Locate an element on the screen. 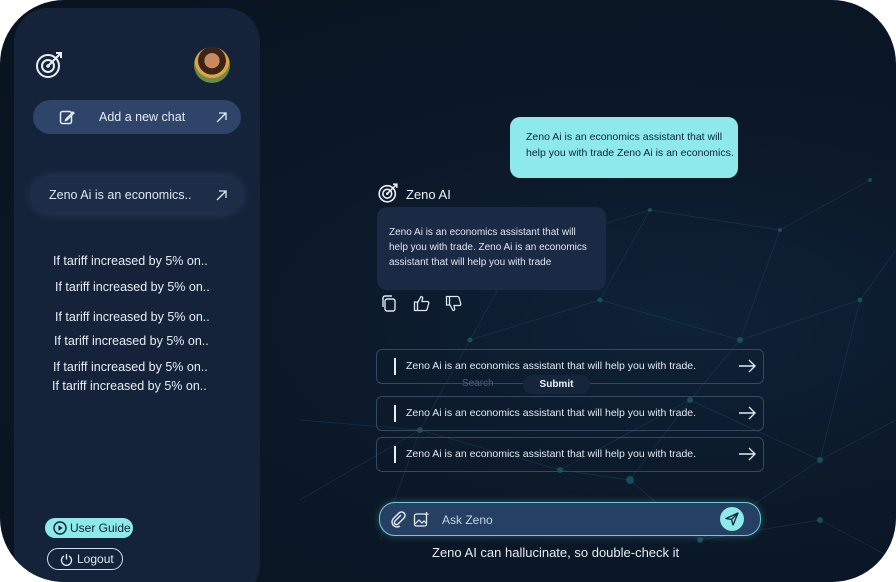  send-icon is located at coordinates (732, 519).